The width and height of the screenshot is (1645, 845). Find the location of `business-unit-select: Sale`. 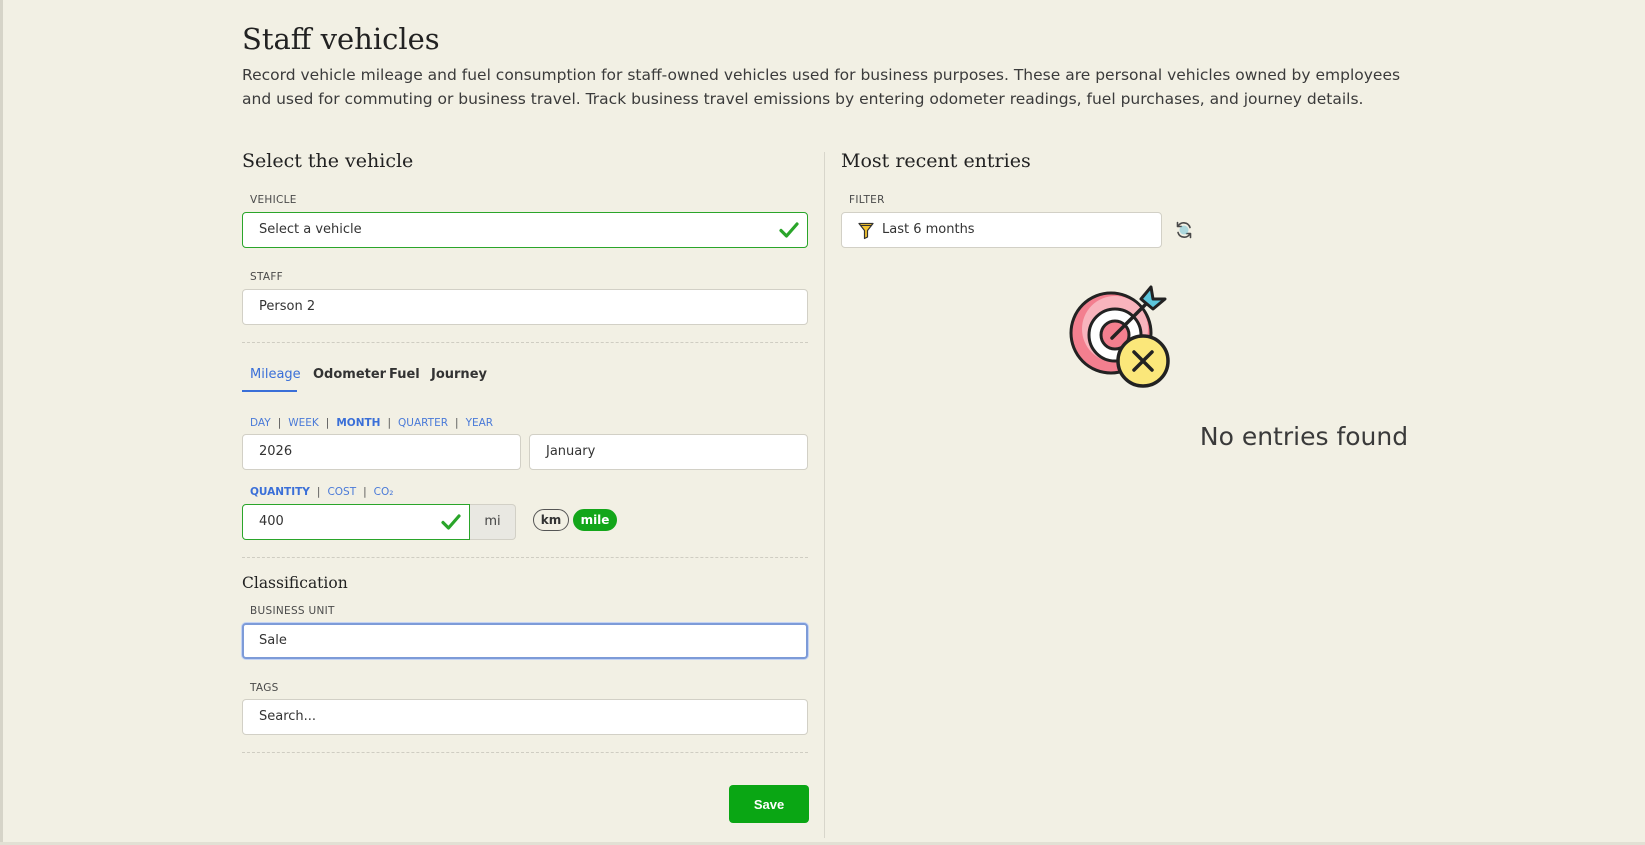

business-unit-select: Sale is located at coordinates (525, 641).